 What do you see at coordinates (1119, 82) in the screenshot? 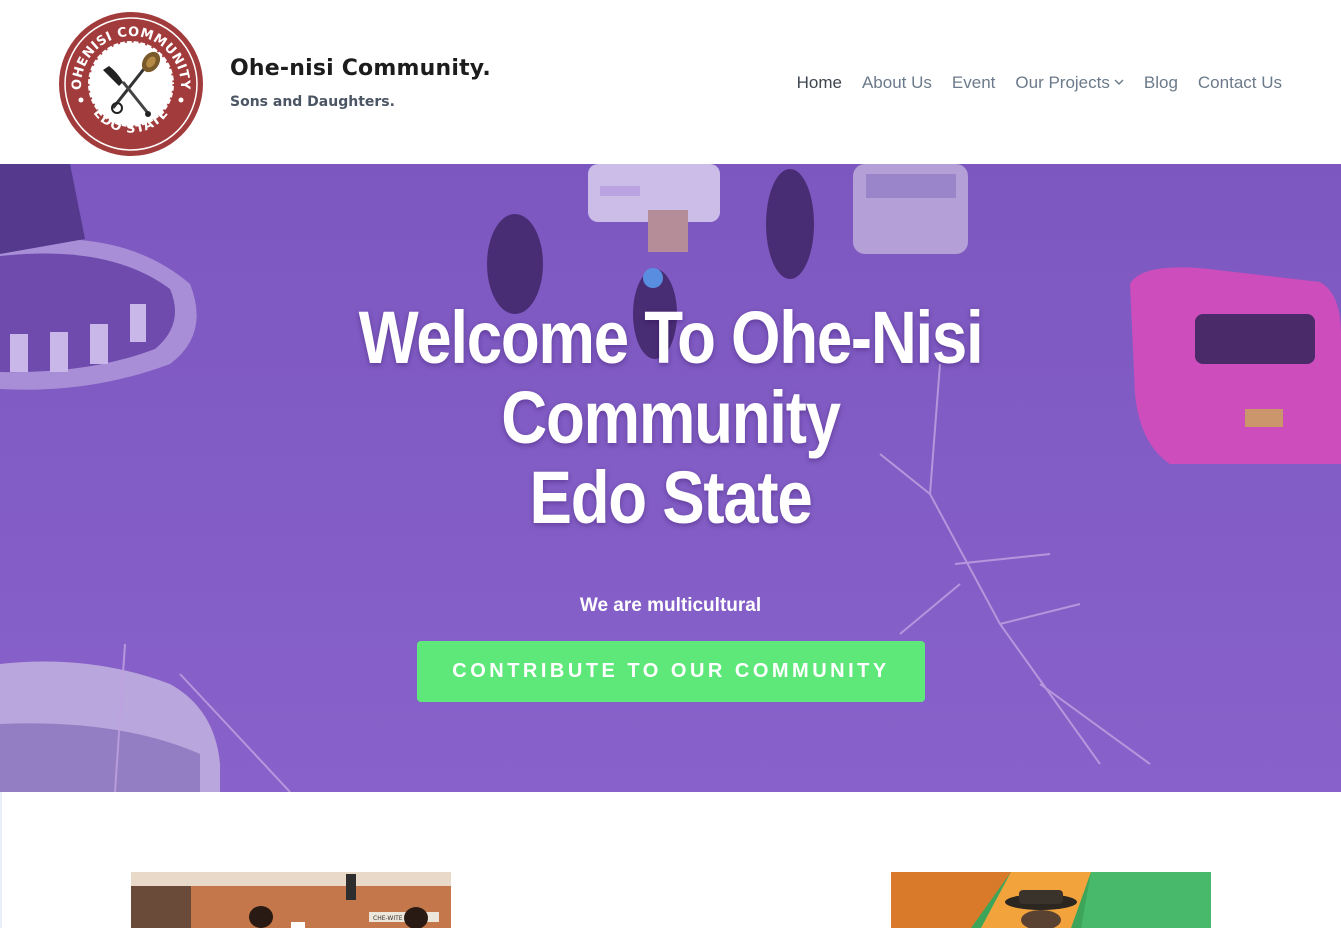
I see `chevron-down-icon` at bounding box center [1119, 82].